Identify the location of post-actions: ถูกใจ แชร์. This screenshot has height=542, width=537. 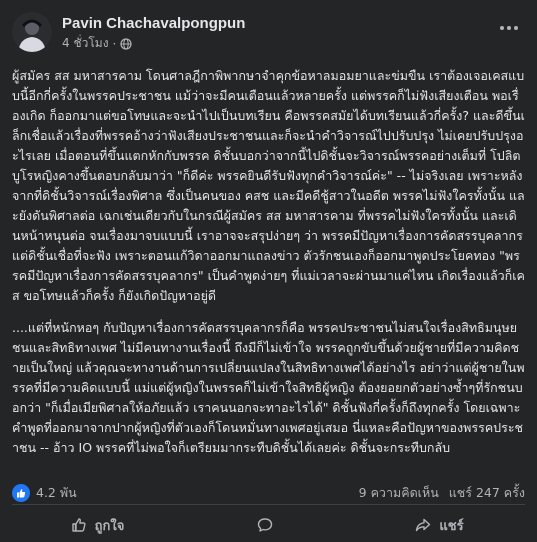
(268, 525).